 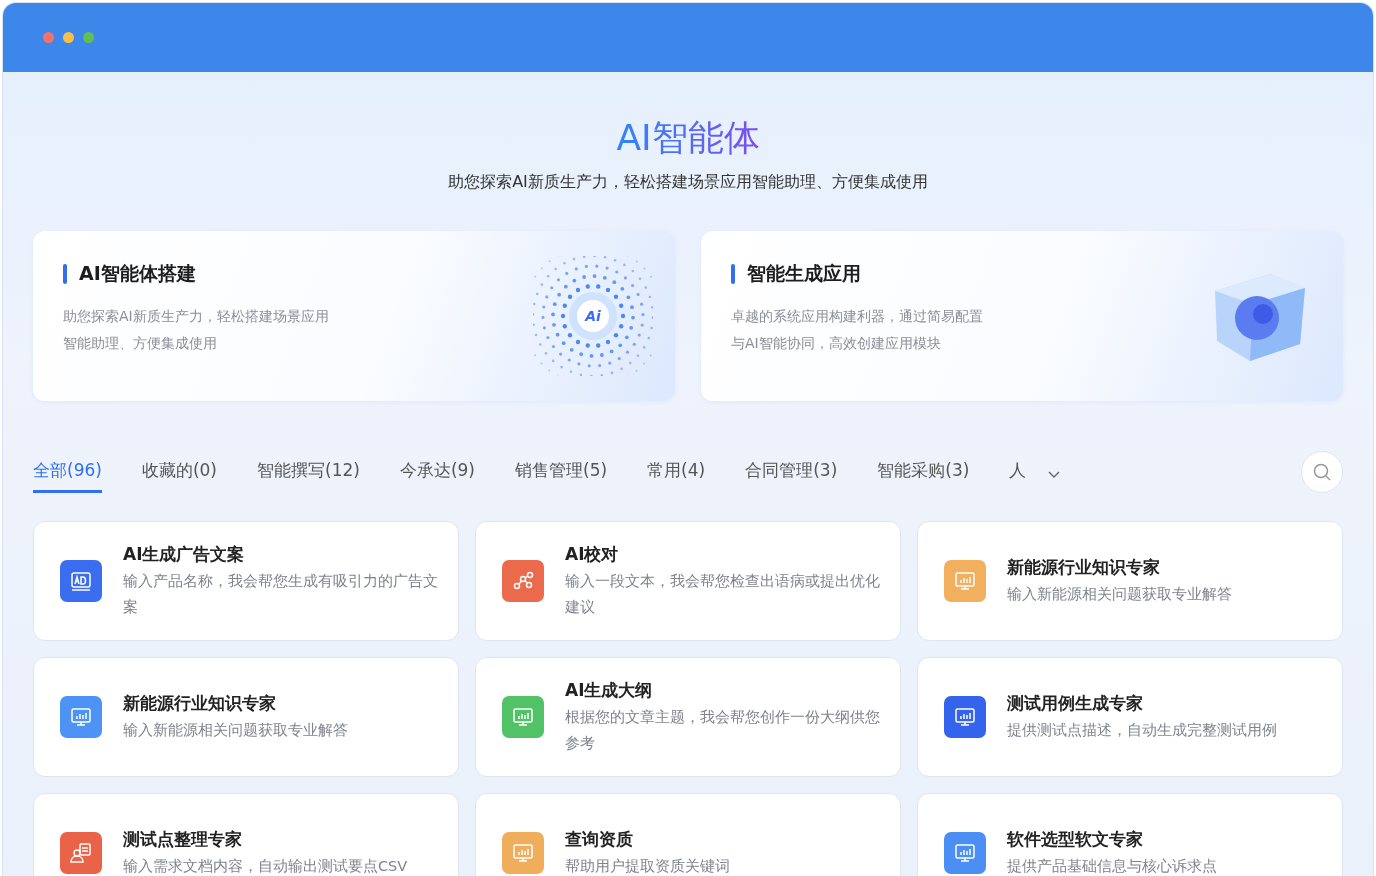 What do you see at coordinates (688, 182) in the screenshot?
I see `page-subtitle: 助您探索AI新质生产力，轻松搭建场景应用智能助理、方便集成使用` at bounding box center [688, 182].